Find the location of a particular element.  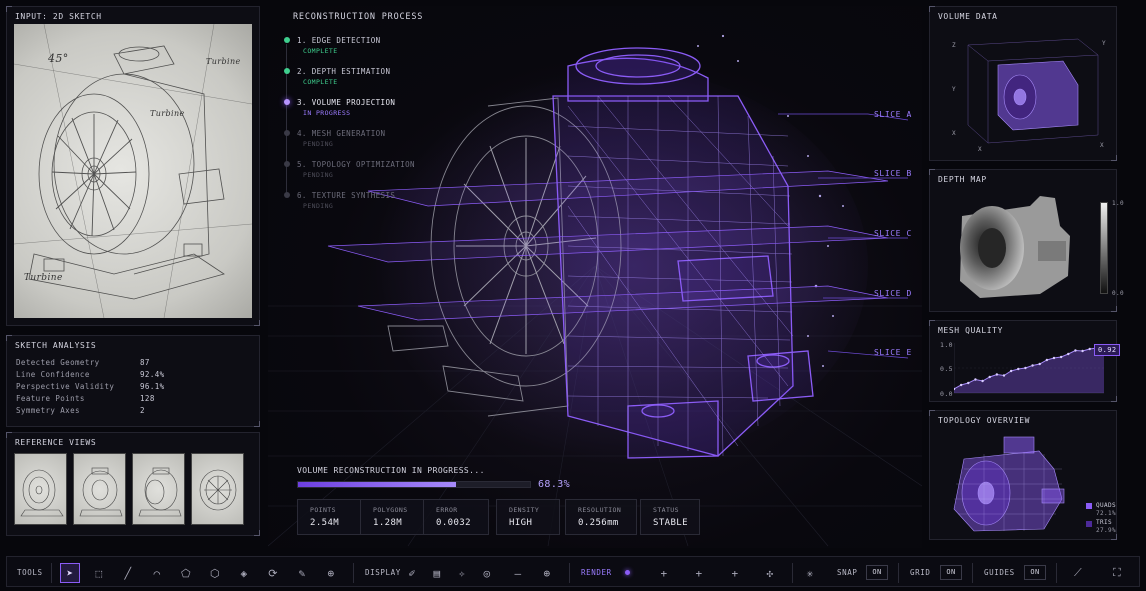

y-tick-label: 0.0 is located at coordinates (946, 394).